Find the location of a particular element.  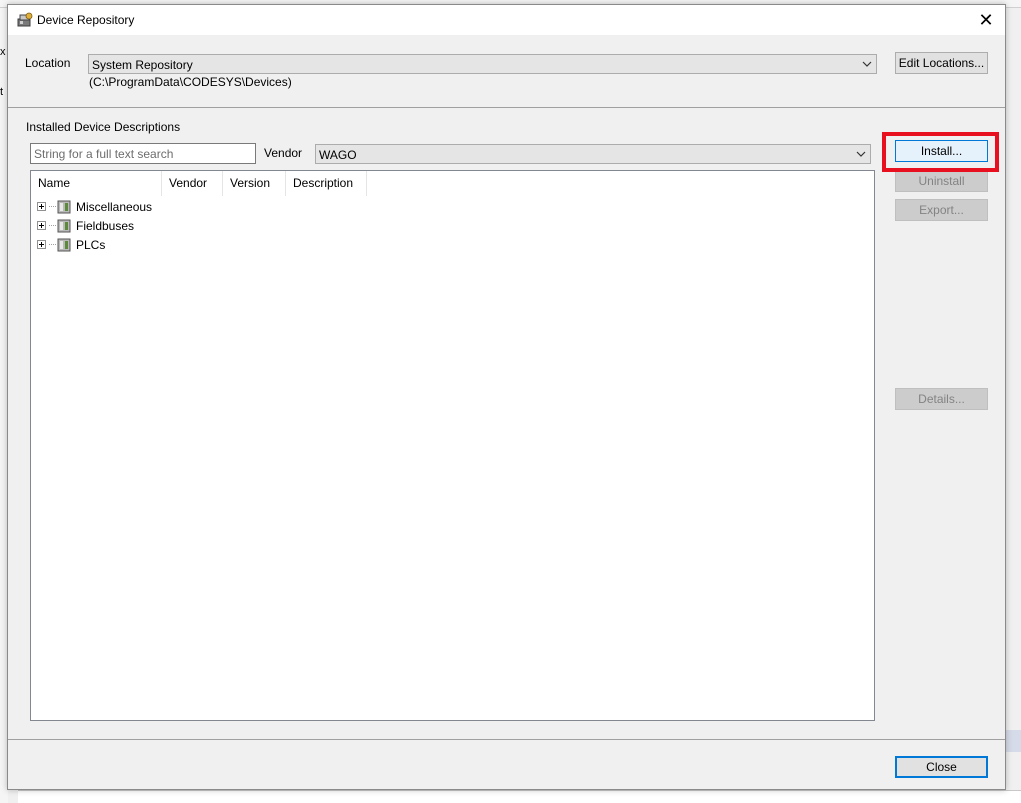

tree-node-label: Miscellaneous is located at coordinates (114, 206).